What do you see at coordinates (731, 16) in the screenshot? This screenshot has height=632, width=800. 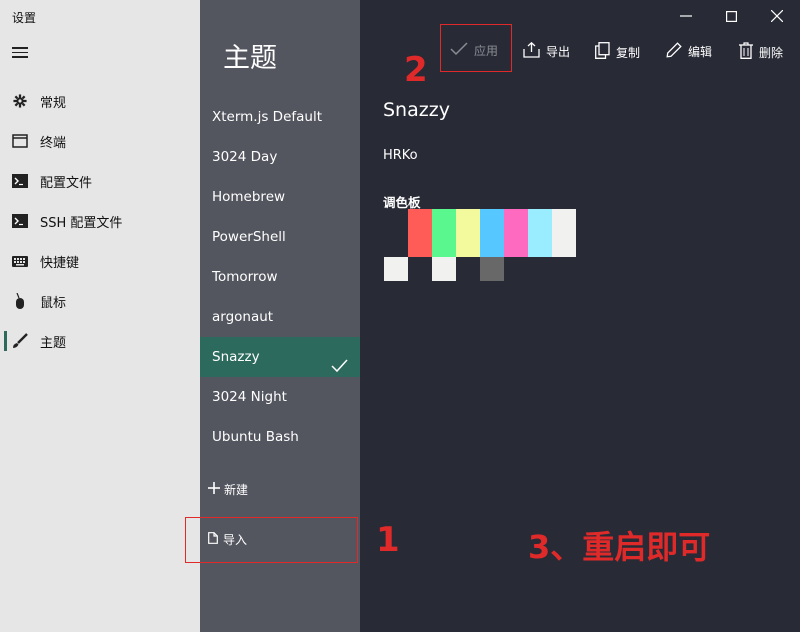 I see `maximize-icon` at bounding box center [731, 16].